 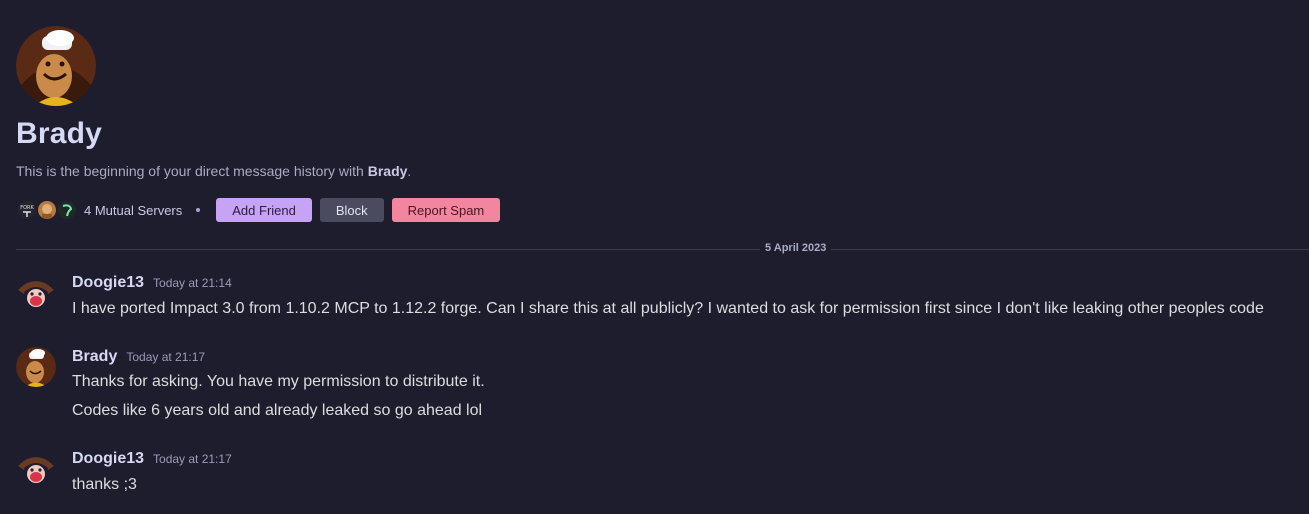 What do you see at coordinates (152, 459) in the screenshot?
I see `message-header: Doogie13 Today at 21:17` at bounding box center [152, 459].